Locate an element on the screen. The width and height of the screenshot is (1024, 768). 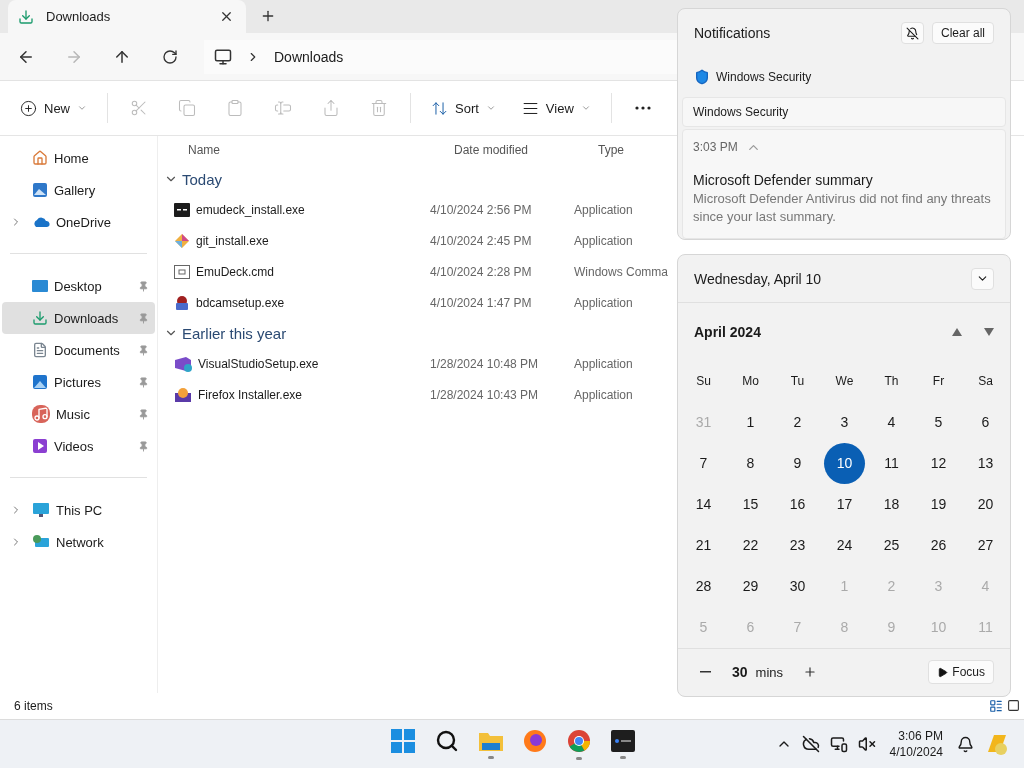
notification-card: 3:03 PM Microsoft Defender summary Microsoft Defender Antivirus did not find any threats since your last summary. is located at coordinates (844, 184).